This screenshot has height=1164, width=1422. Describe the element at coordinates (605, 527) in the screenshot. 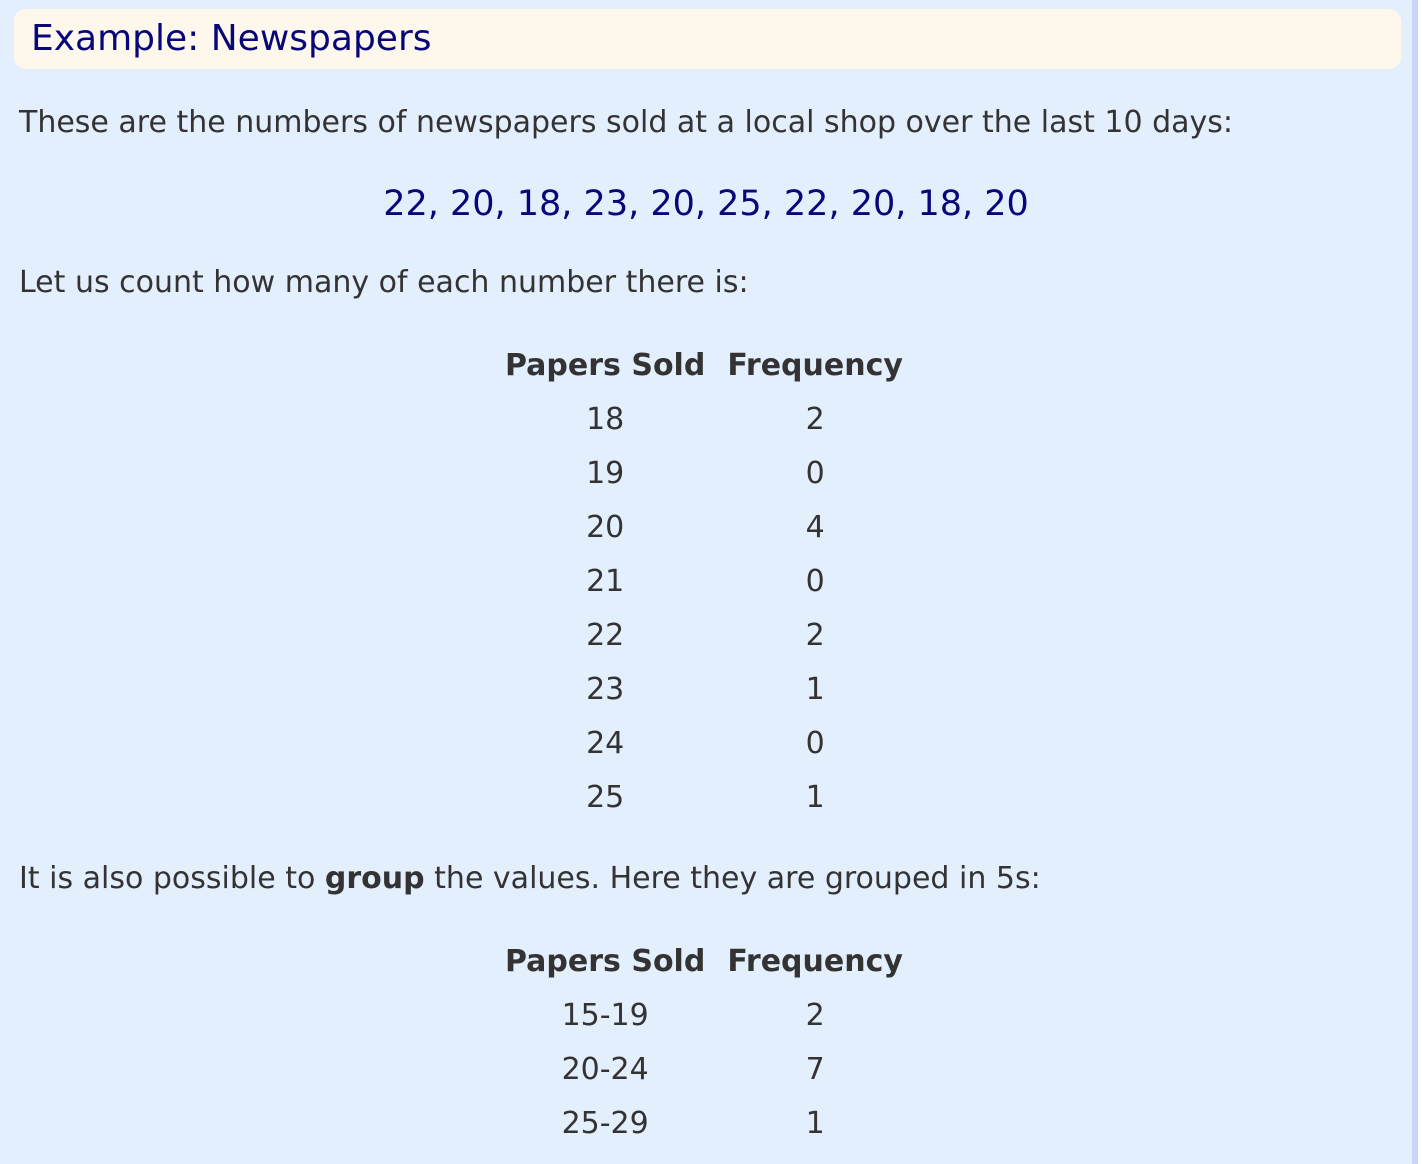

I see `papers-sold-cell: 20` at that location.